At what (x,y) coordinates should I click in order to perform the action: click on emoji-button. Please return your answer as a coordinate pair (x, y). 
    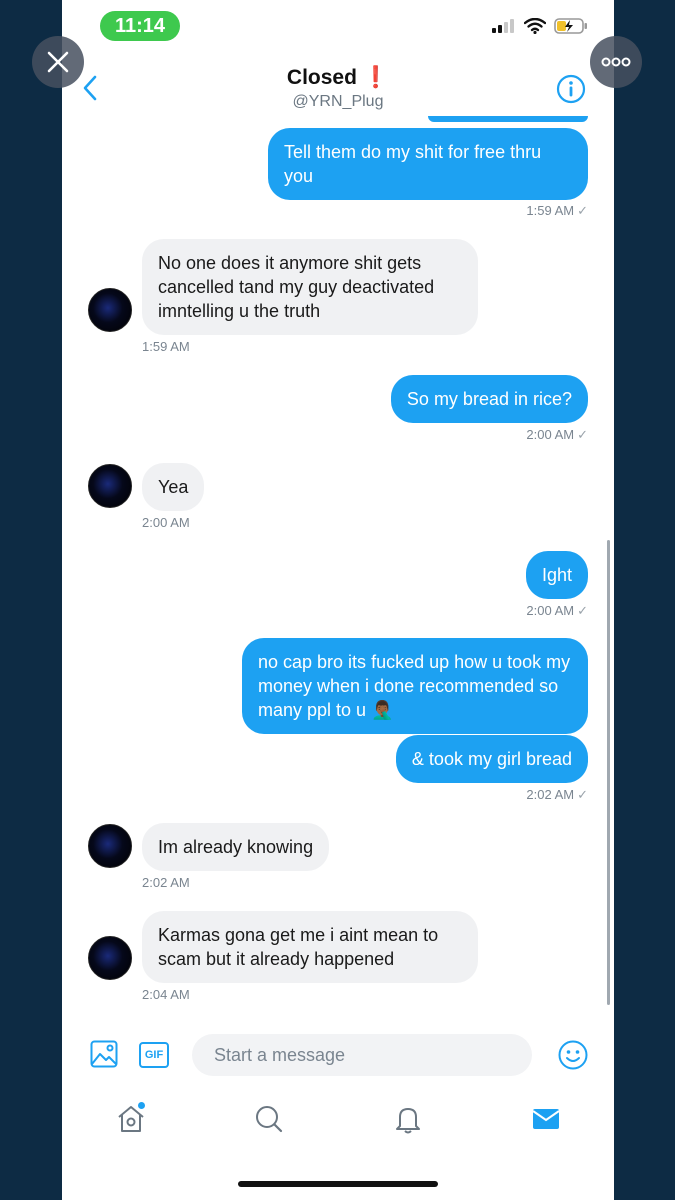
    Looking at the image, I should click on (573, 1057).